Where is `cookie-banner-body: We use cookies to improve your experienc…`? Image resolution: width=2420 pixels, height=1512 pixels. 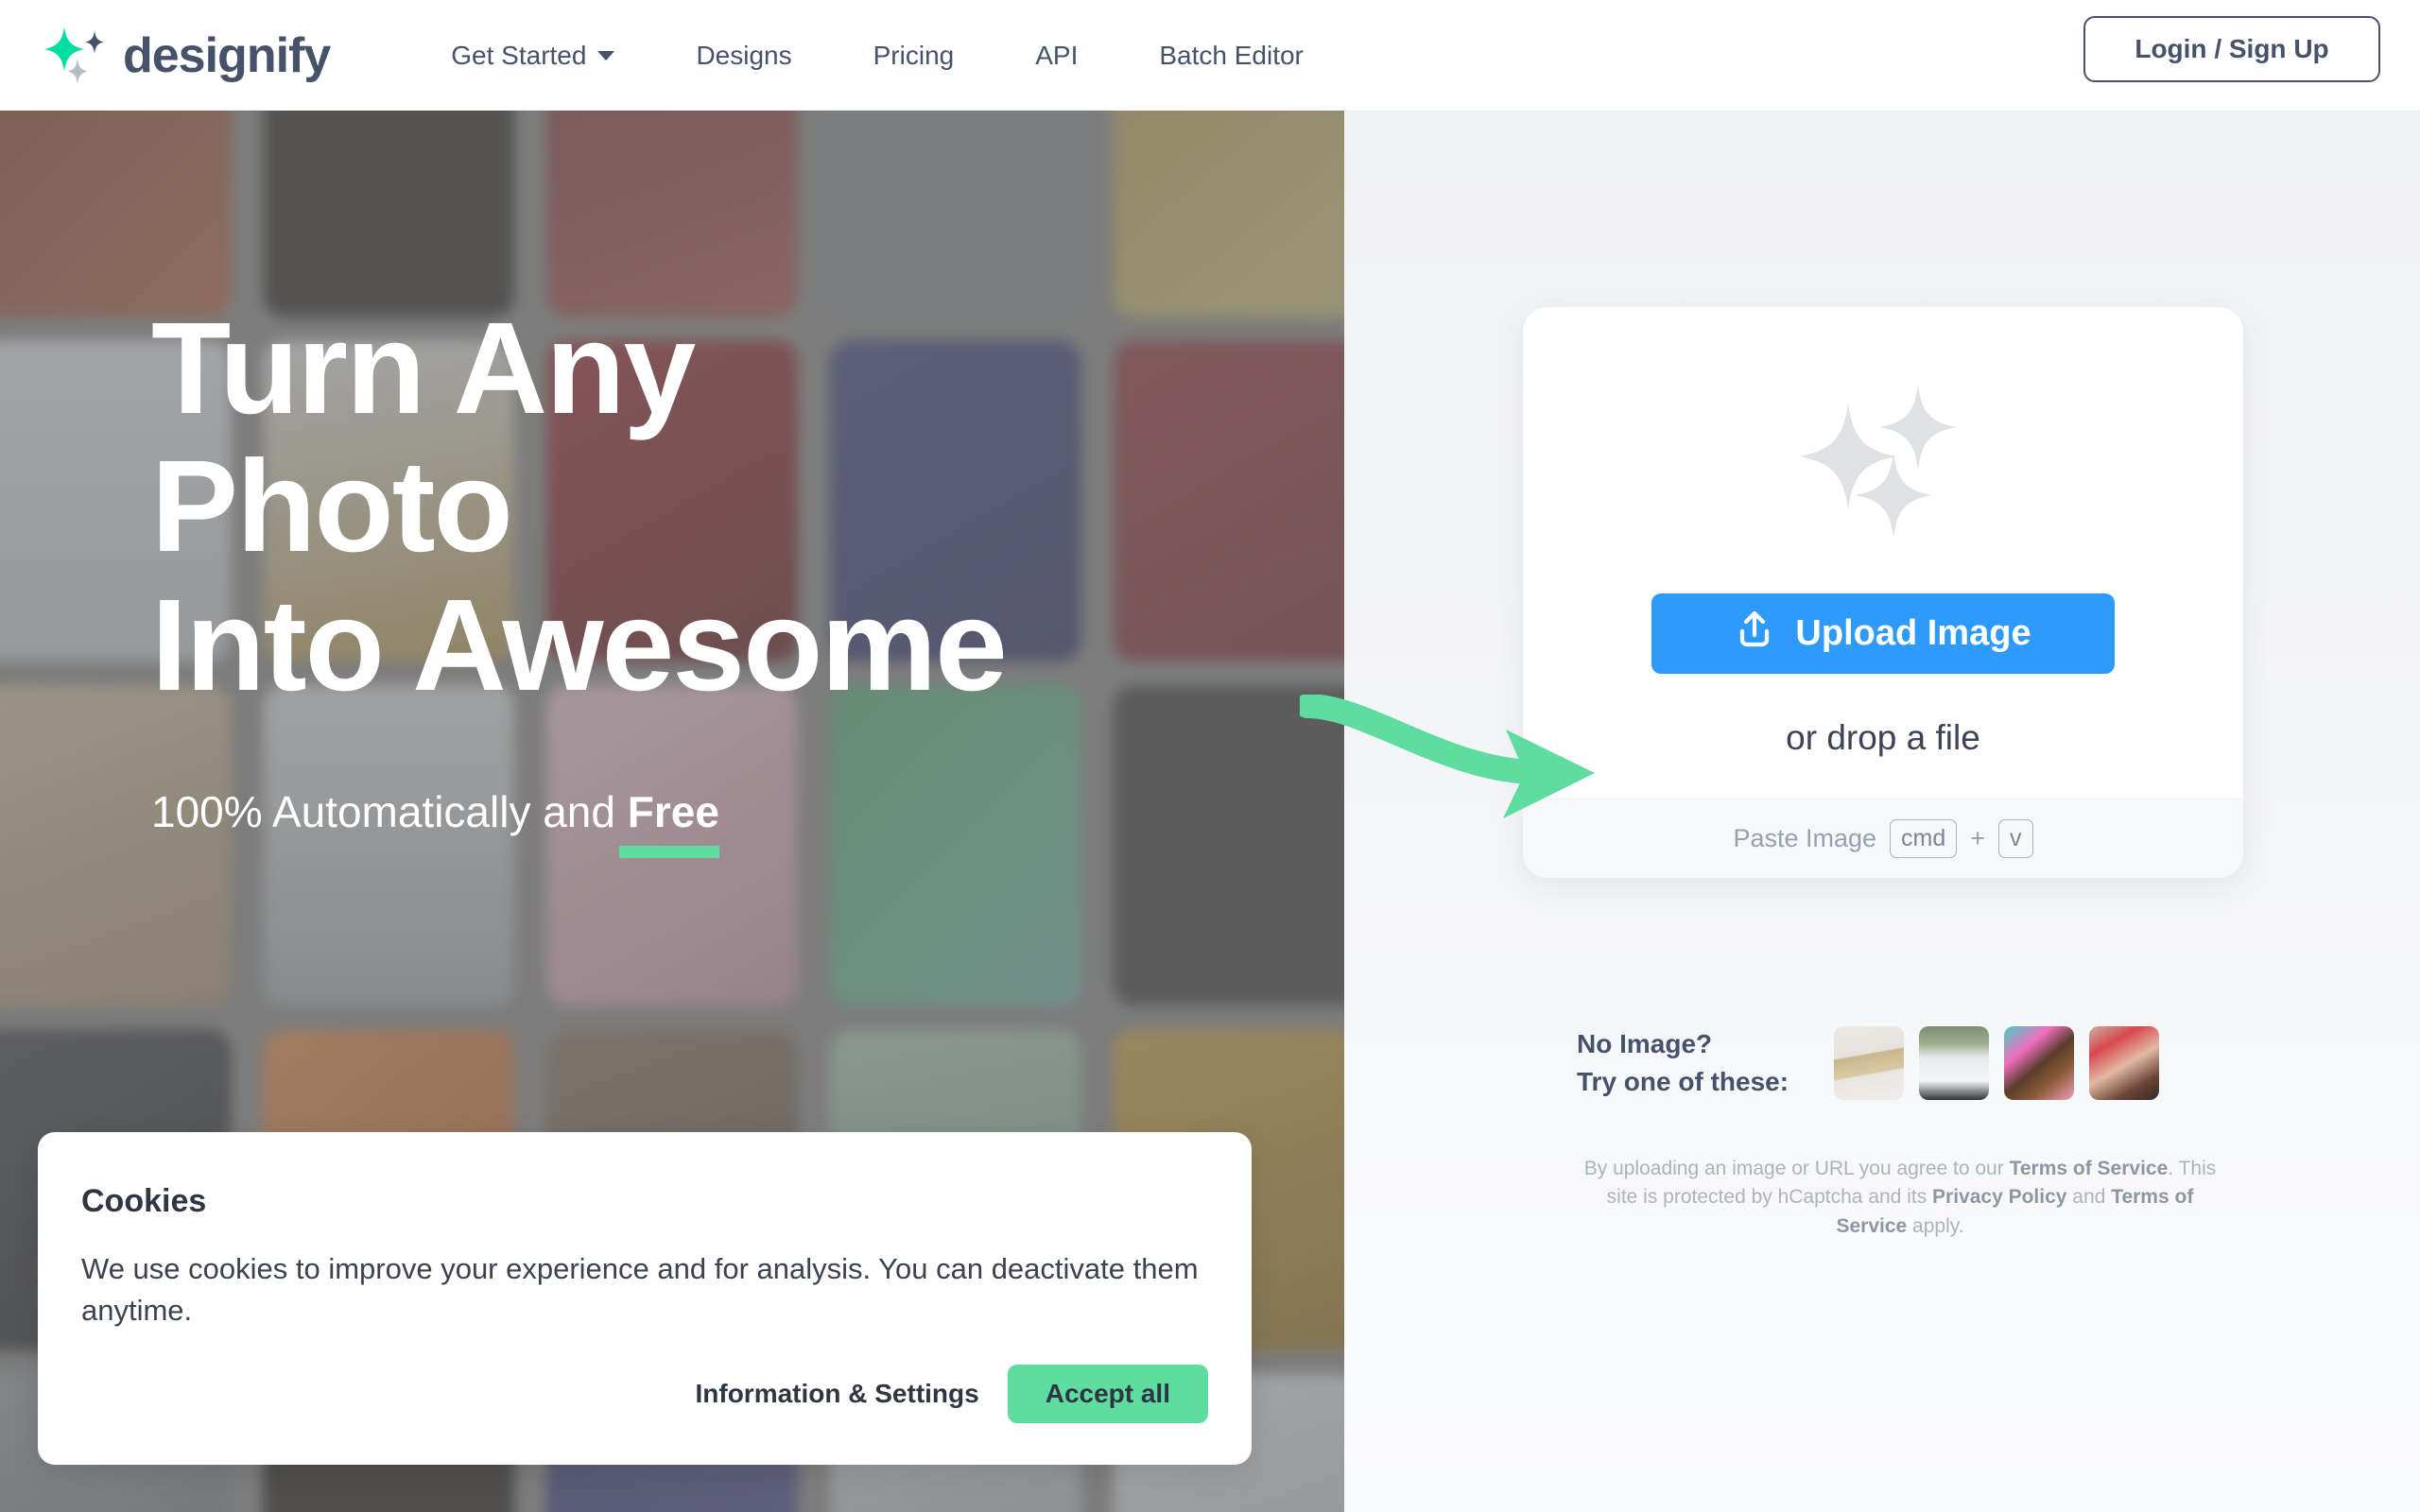 cookie-banner-body: We use cookies to improve your experienc… is located at coordinates (640, 1290).